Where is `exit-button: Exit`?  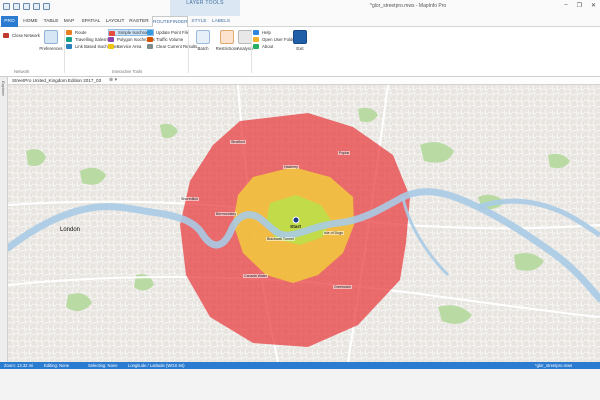 exit-button: Exit is located at coordinates (300, 40).